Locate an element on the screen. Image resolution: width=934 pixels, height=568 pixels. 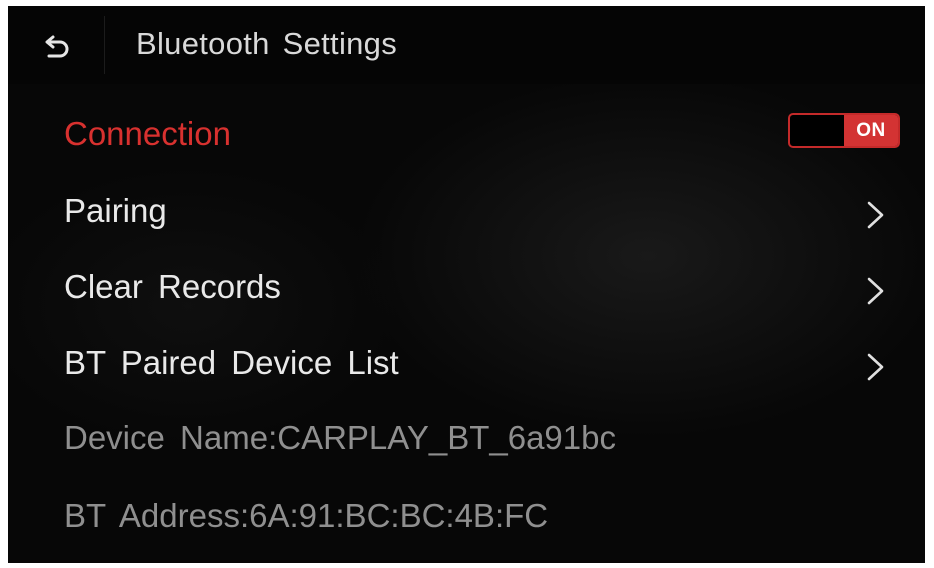
clear-records-row: Clear Records is located at coordinates (466, 289).